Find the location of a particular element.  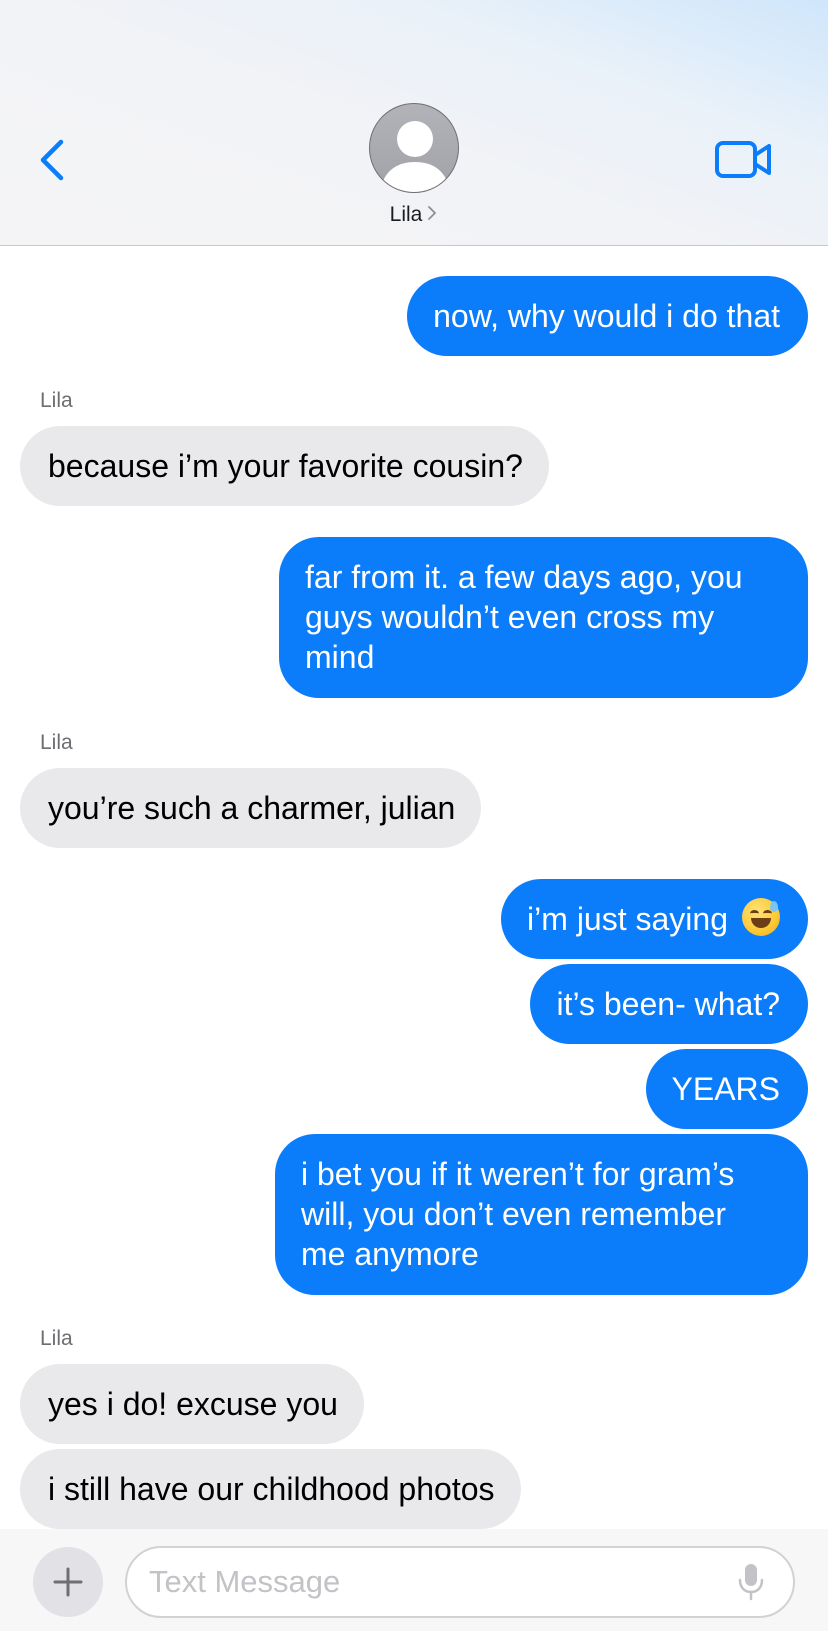

message-bubble-received: i still have our childhood photos is located at coordinates (270, 1489).